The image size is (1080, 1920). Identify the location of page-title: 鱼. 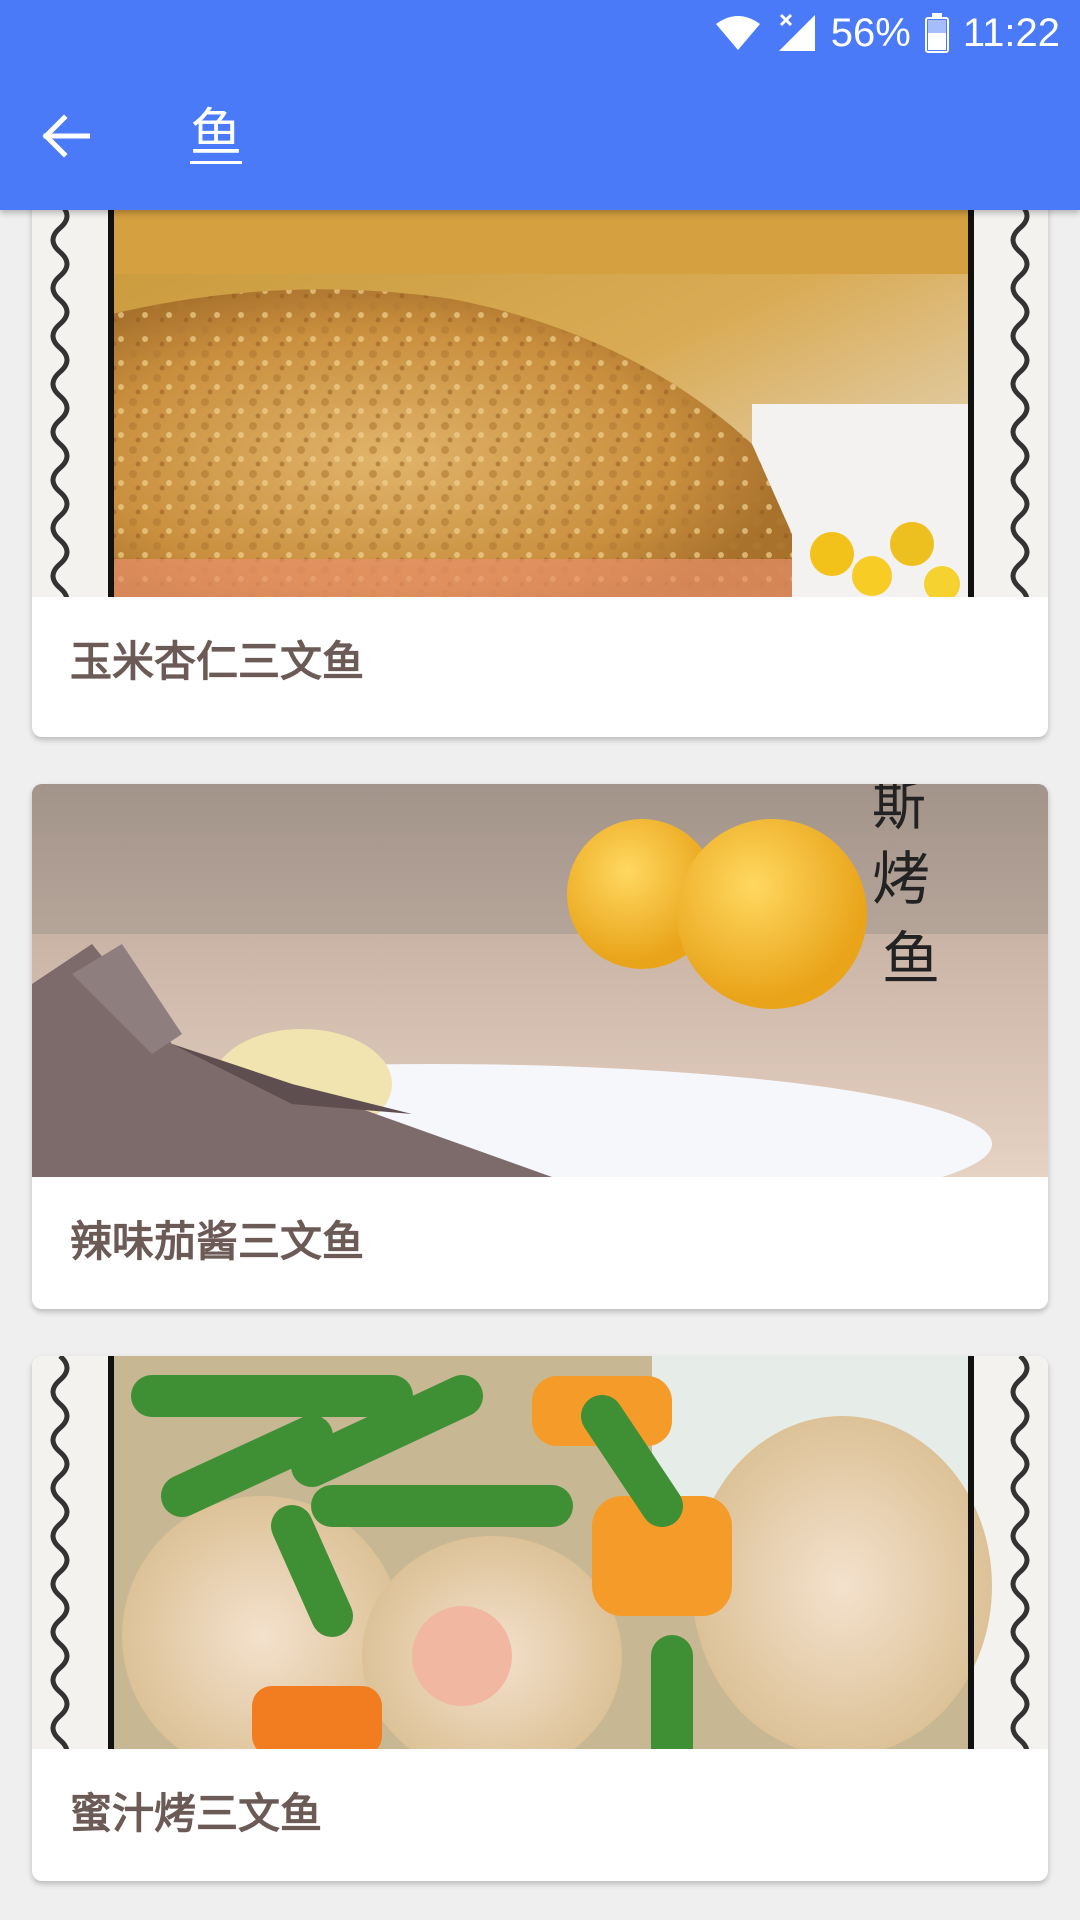
(216, 134).